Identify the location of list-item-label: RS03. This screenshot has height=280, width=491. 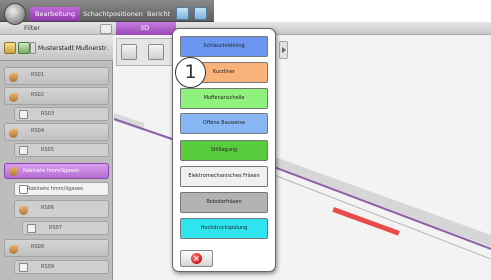
(48, 114).